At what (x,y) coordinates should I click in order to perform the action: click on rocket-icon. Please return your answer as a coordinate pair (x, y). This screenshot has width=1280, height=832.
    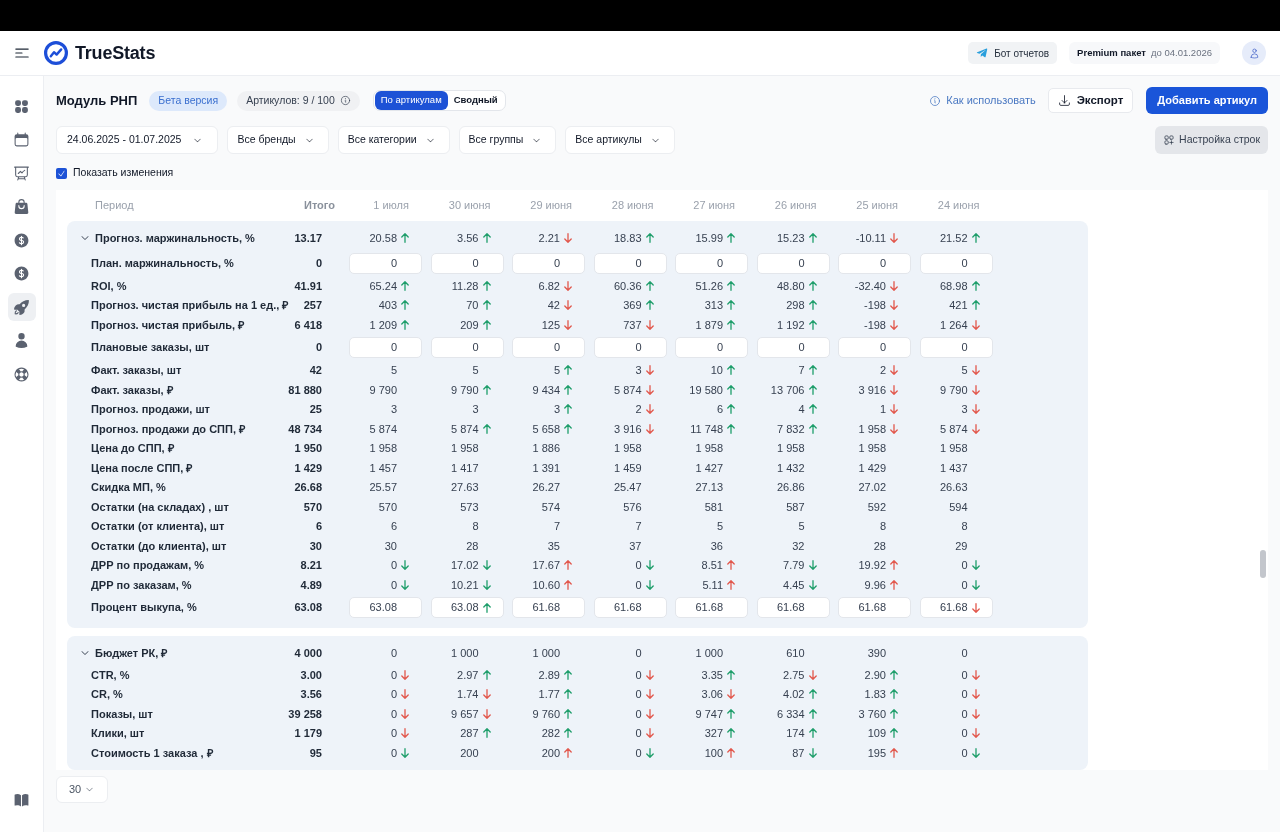
    Looking at the image, I should click on (21, 307).